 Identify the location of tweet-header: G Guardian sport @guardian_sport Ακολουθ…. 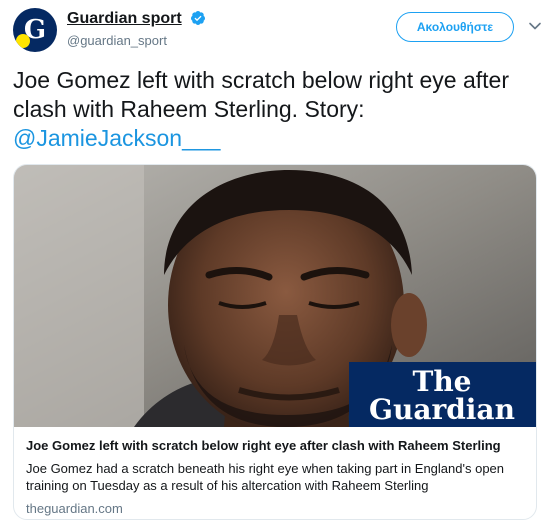
(277, 31).